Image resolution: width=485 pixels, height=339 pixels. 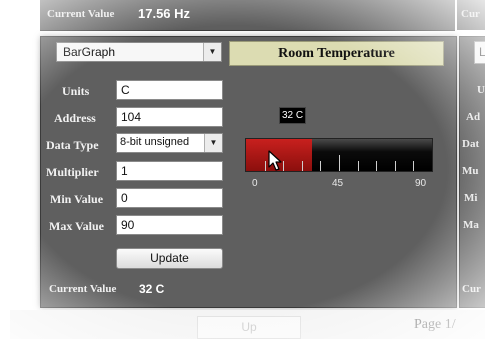 What do you see at coordinates (139, 52) in the screenshot?
I see `widget-type-select: BarGraph ▼` at bounding box center [139, 52].